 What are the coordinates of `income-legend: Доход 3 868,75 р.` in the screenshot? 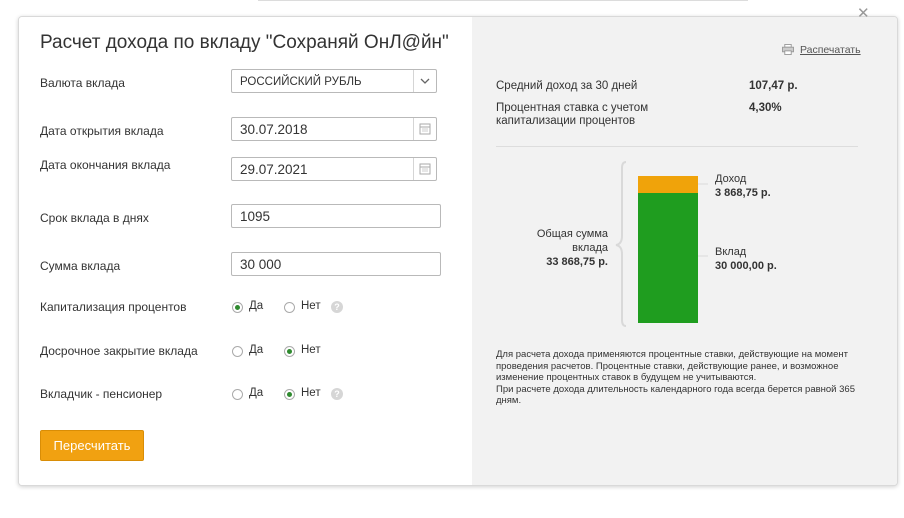 It's located at (743, 186).